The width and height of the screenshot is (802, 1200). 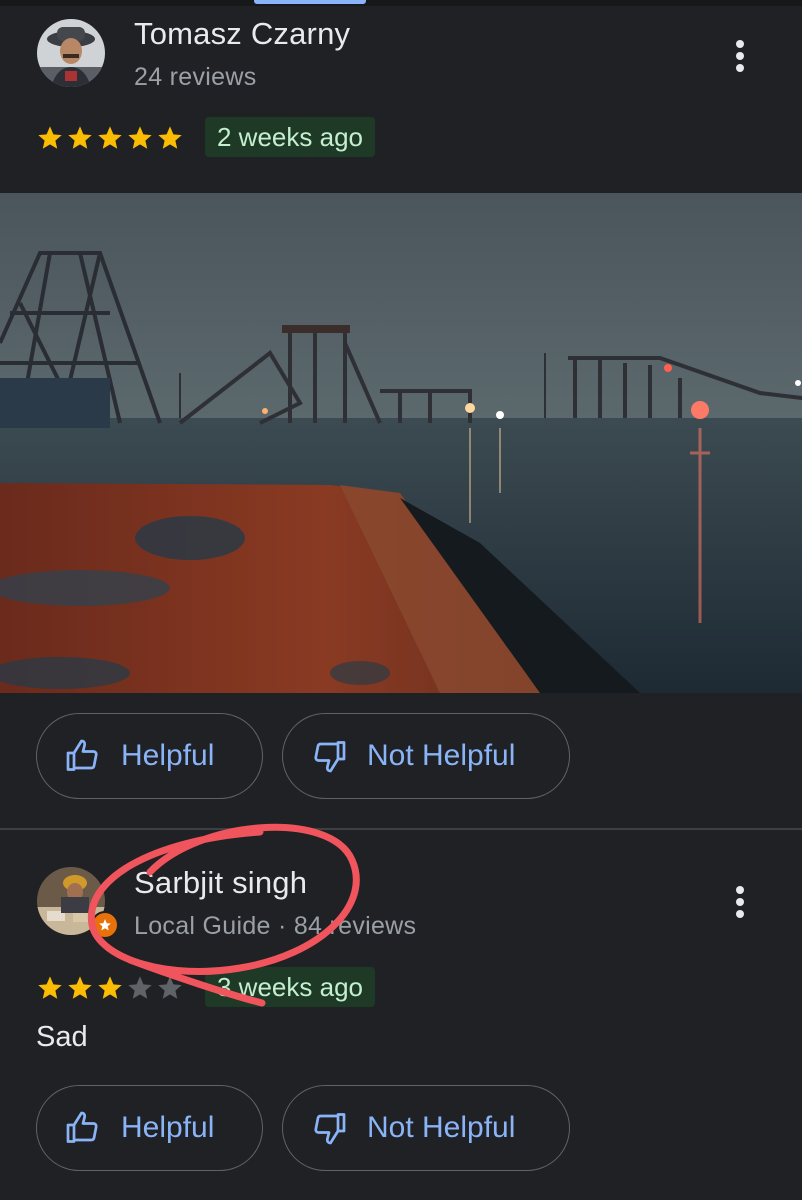 What do you see at coordinates (290, 987) in the screenshot?
I see `review-date: 3 weeks ago` at bounding box center [290, 987].